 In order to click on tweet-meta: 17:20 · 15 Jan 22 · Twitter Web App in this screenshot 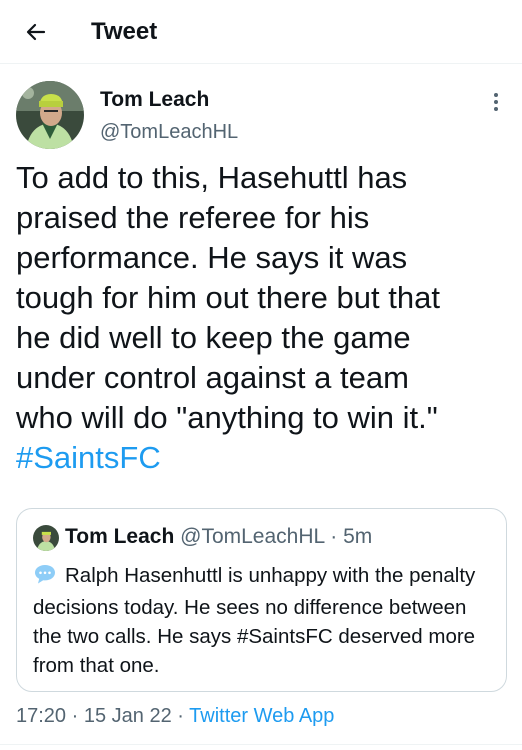, I will do `click(175, 716)`.